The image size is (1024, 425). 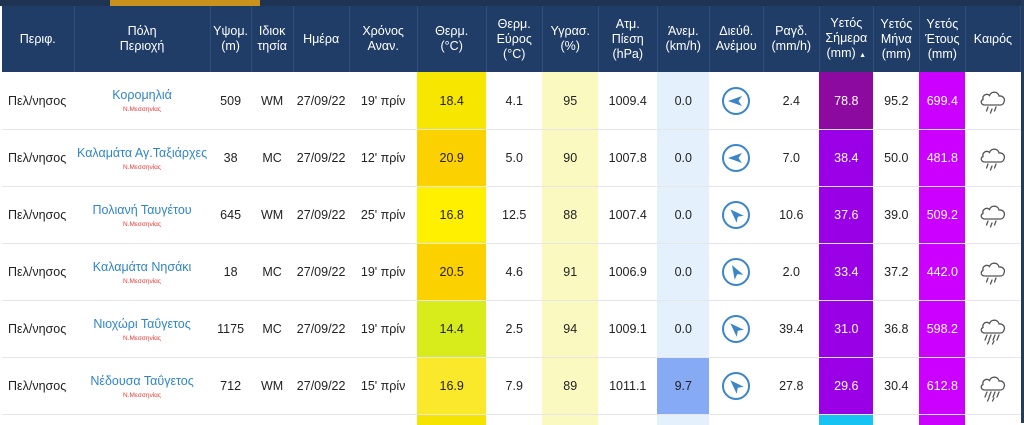 What do you see at coordinates (383, 101) in the screenshot?
I see `cell-update: 19' πρίν` at bounding box center [383, 101].